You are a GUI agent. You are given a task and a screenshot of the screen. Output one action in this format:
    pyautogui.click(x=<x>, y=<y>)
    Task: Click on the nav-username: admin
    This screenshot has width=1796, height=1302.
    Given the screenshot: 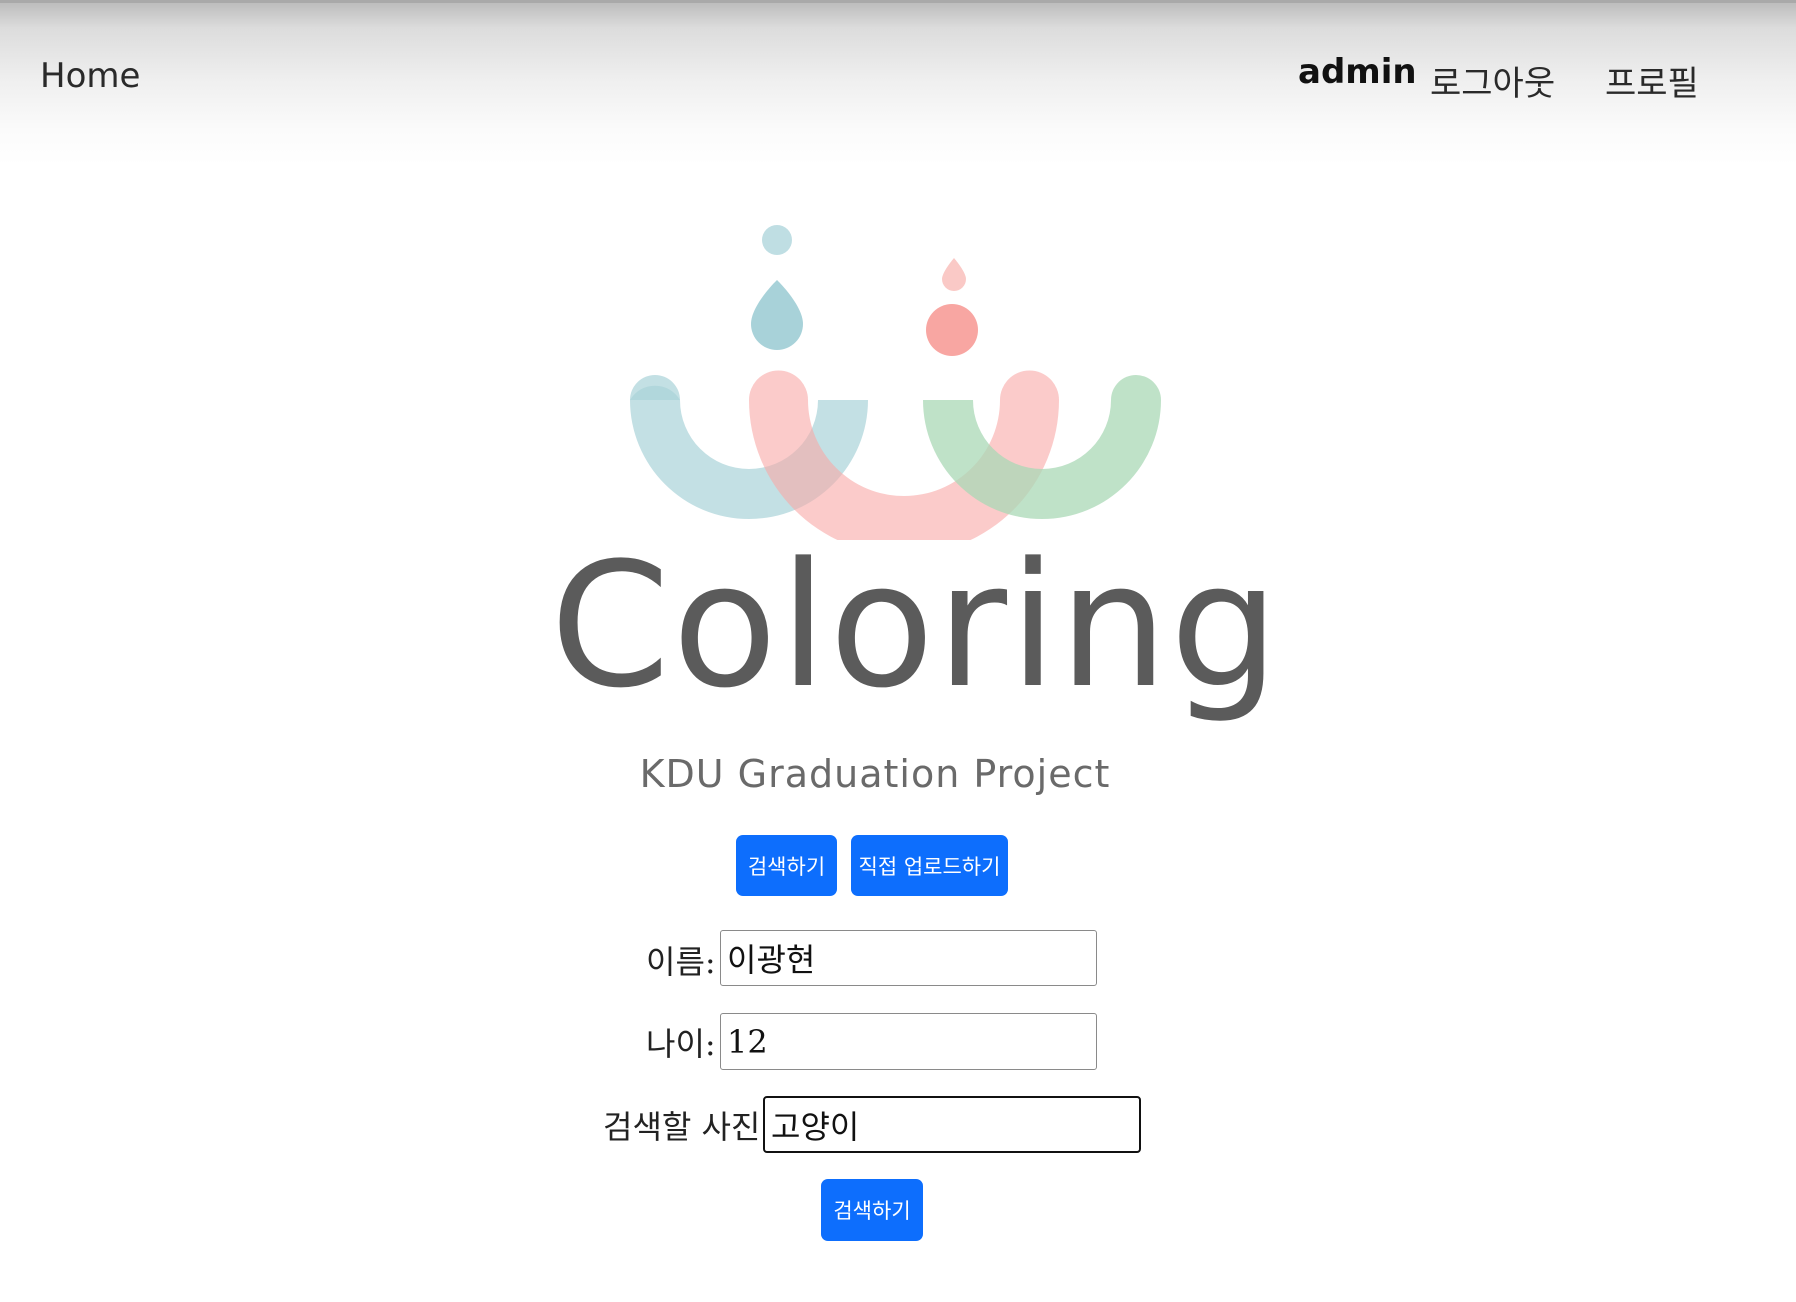 What is the action you would take?
    pyautogui.click(x=1357, y=72)
    